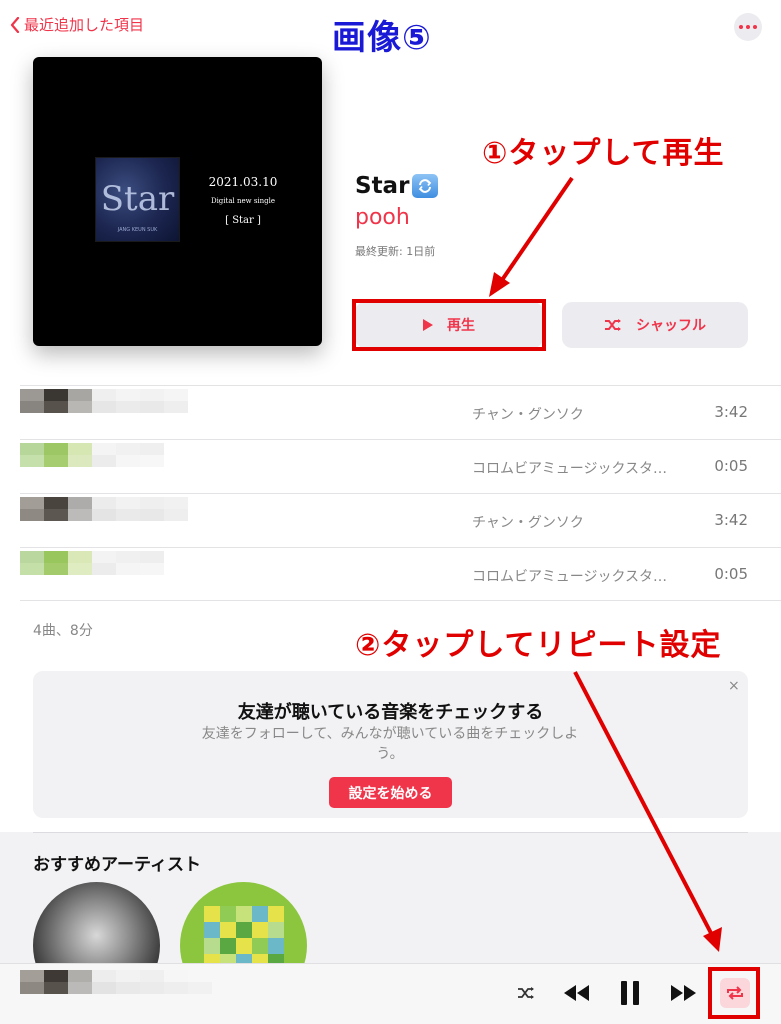 This screenshot has width=781, height=1024. I want to click on annotation-highlight-play, so click(449, 325).